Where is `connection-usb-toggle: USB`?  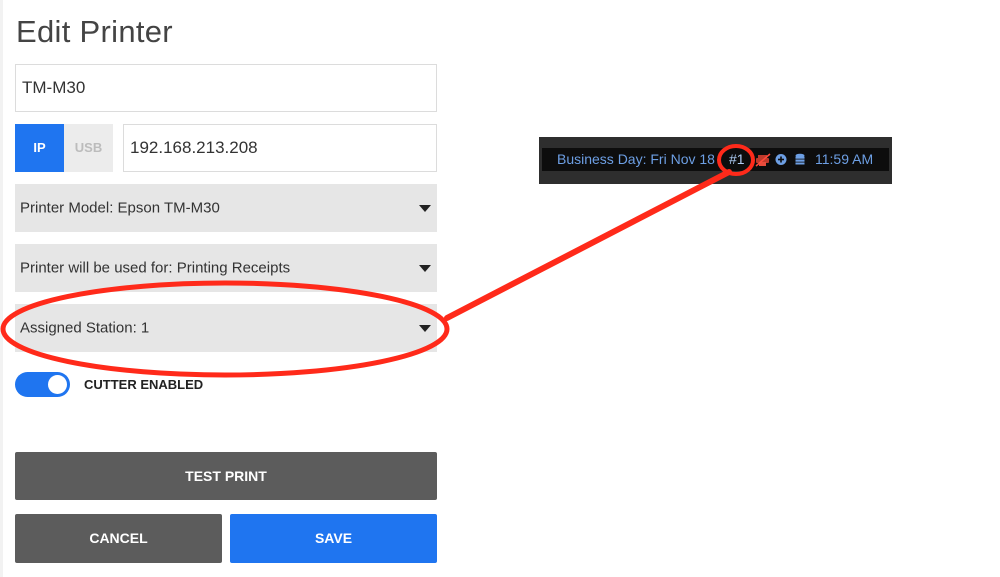 connection-usb-toggle: USB is located at coordinates (88, 148).